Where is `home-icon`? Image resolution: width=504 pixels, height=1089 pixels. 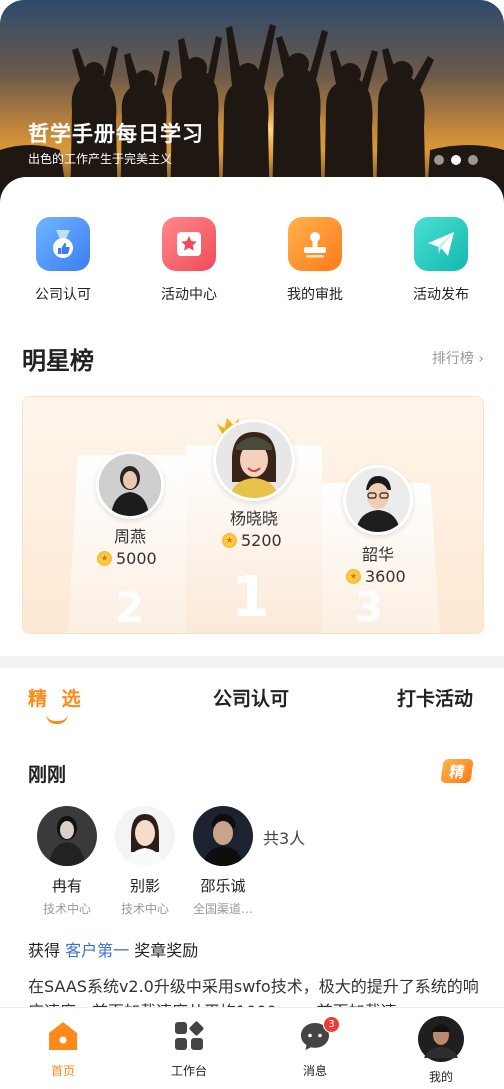 home-icon is located at coordinates (63, 1038).